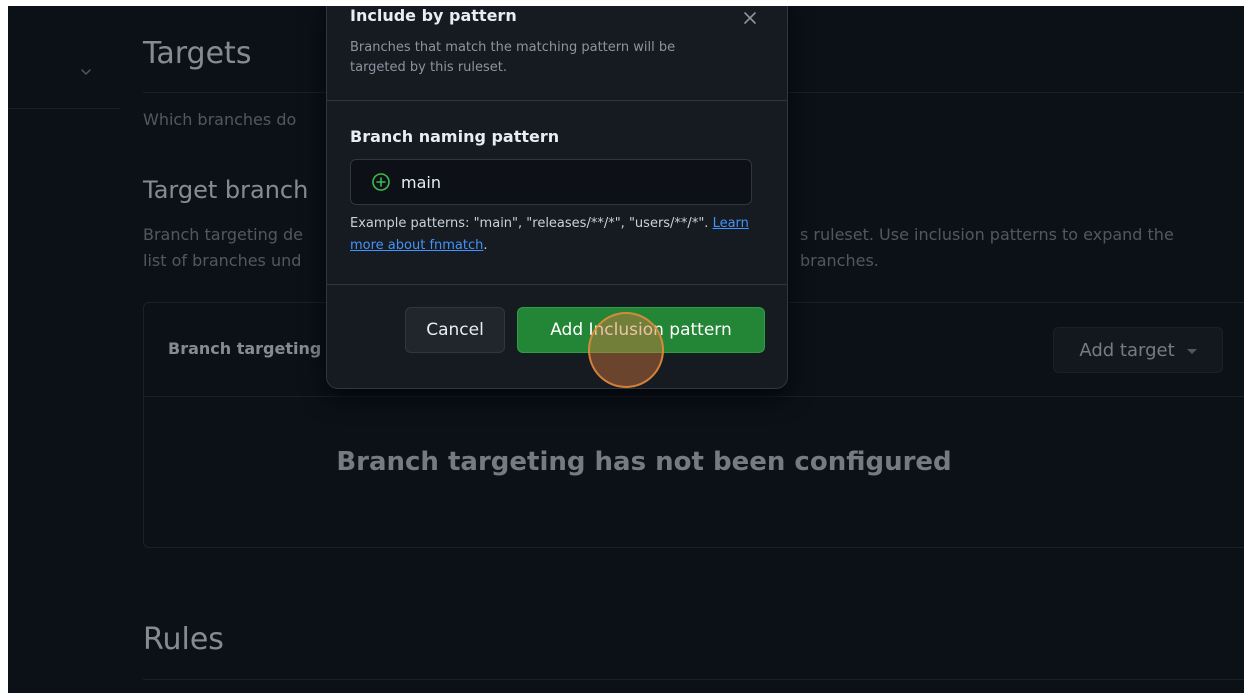  What do you see at coordinates (226, 190) in the screenshot?
I see `target-branches-heading: Target branch` at bounding box center [226, 190].